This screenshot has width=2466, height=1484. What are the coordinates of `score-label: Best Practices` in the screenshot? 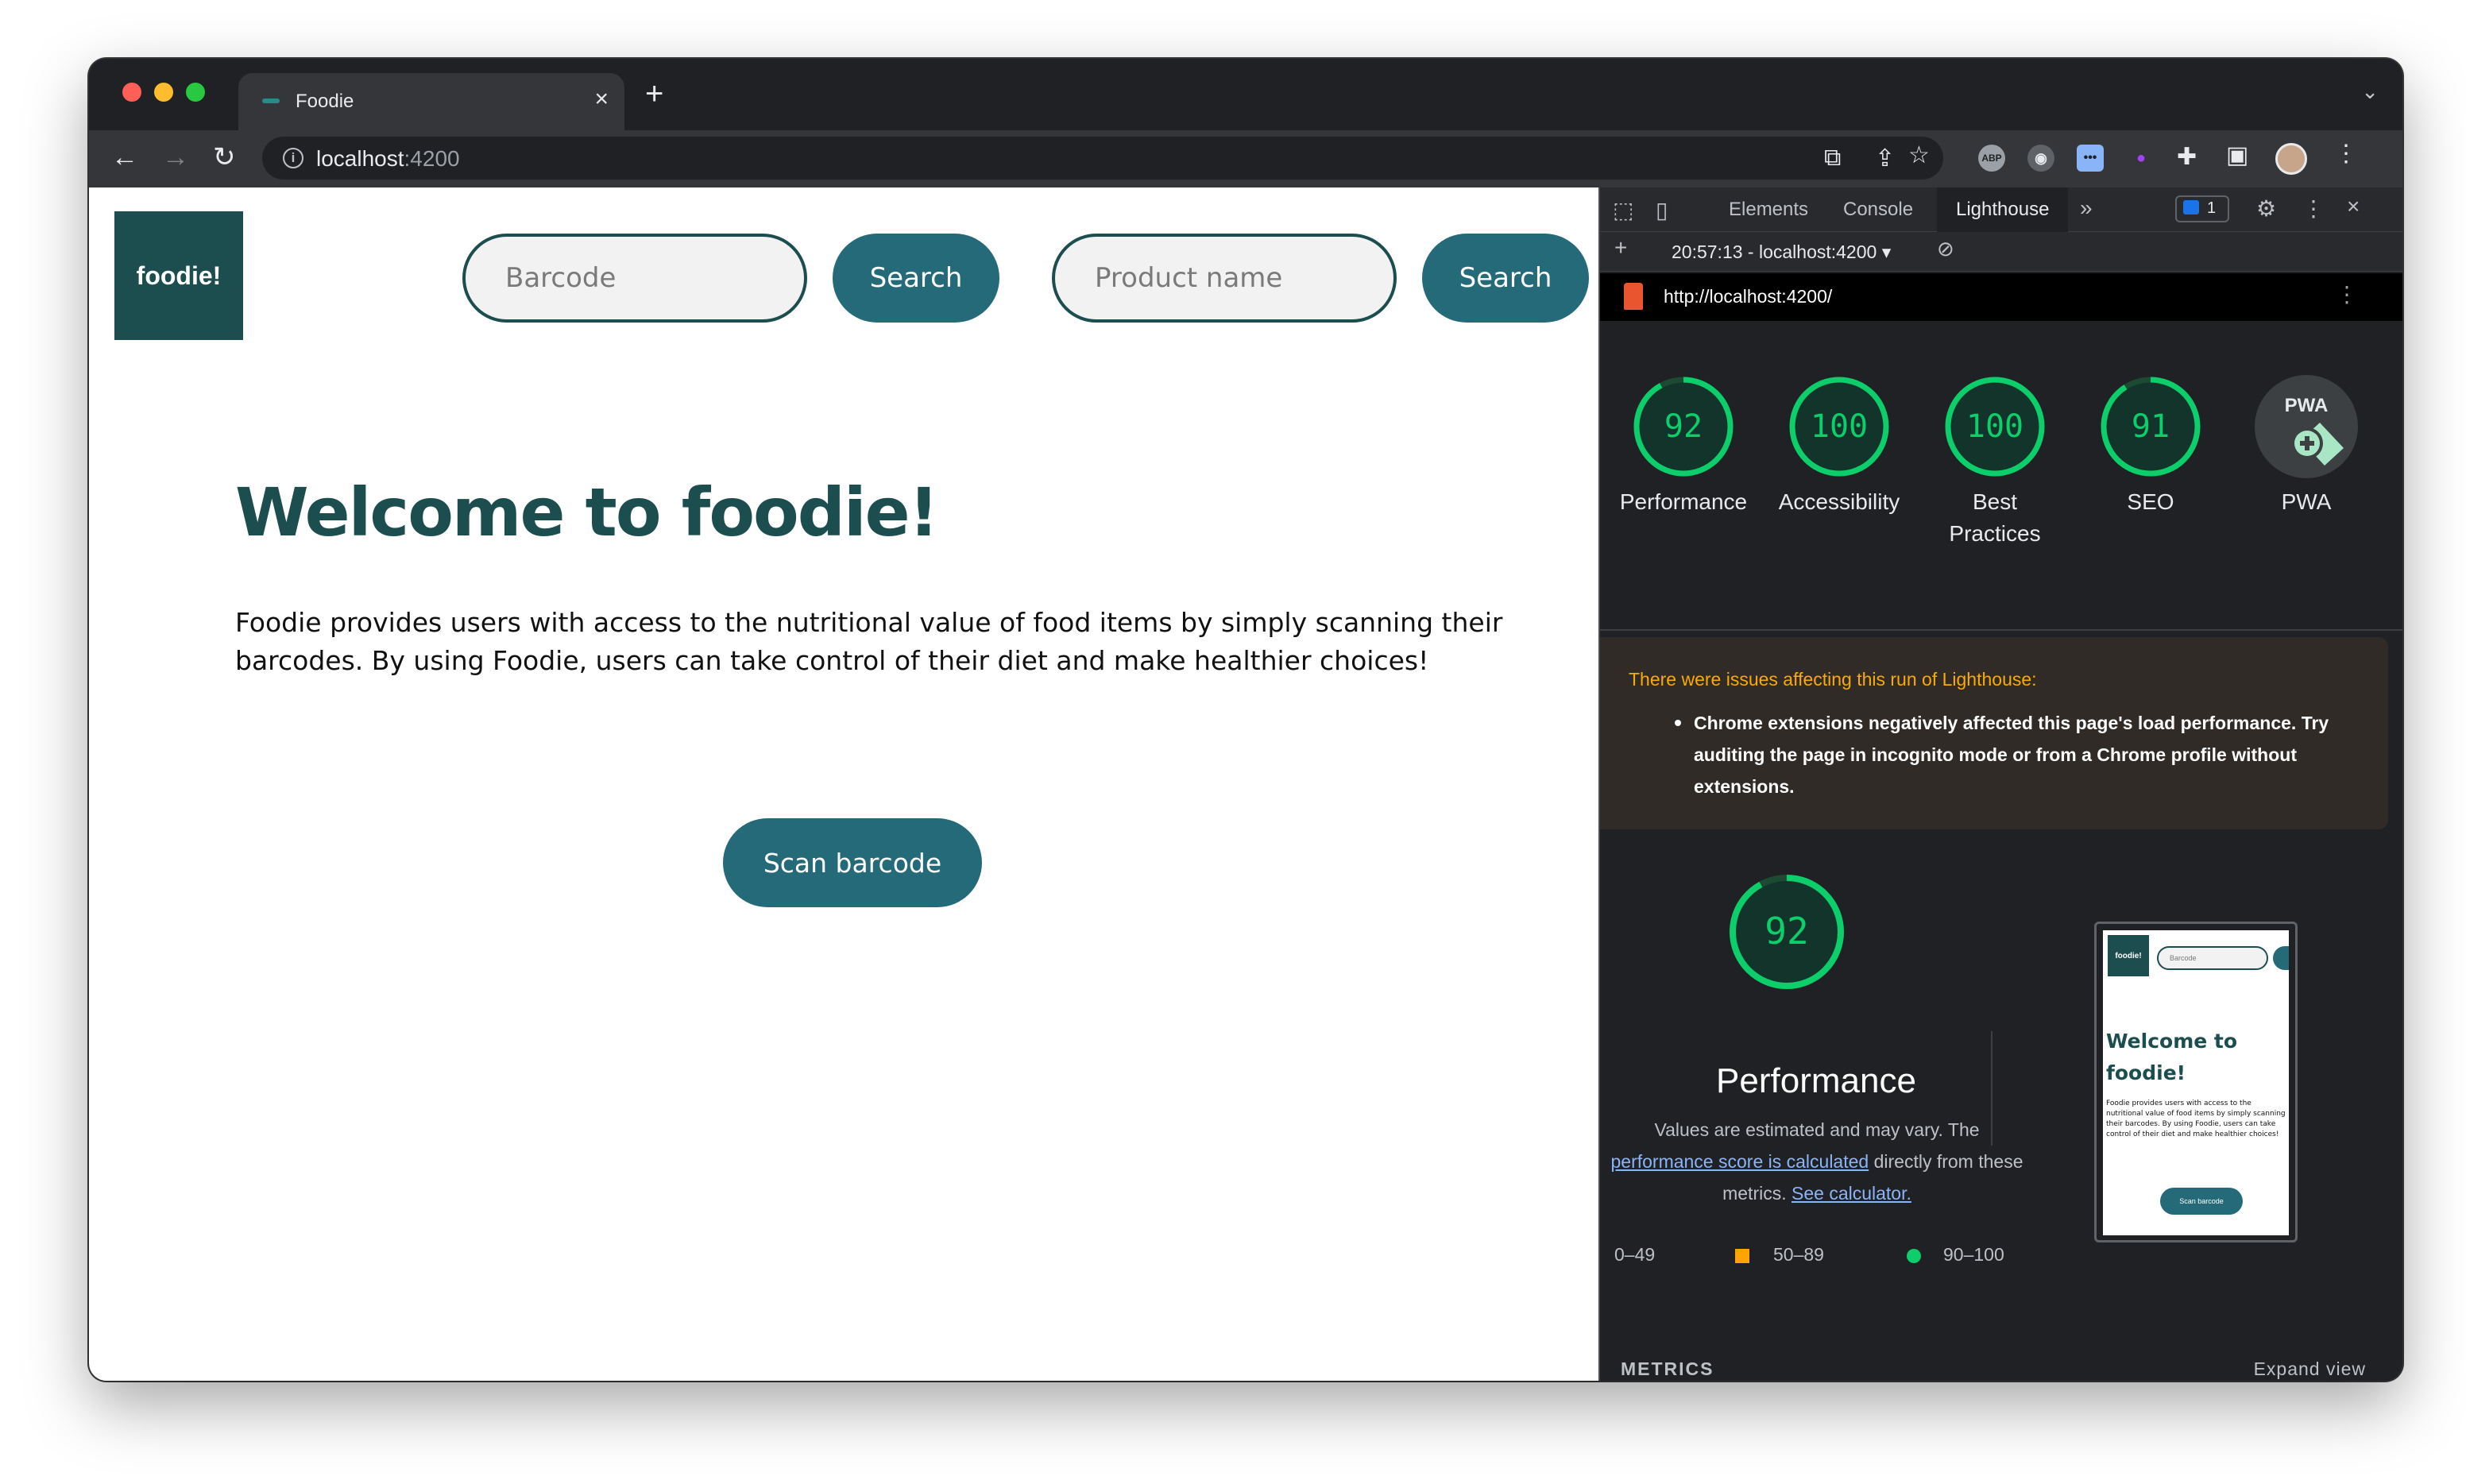 It's located at (1995, 517).